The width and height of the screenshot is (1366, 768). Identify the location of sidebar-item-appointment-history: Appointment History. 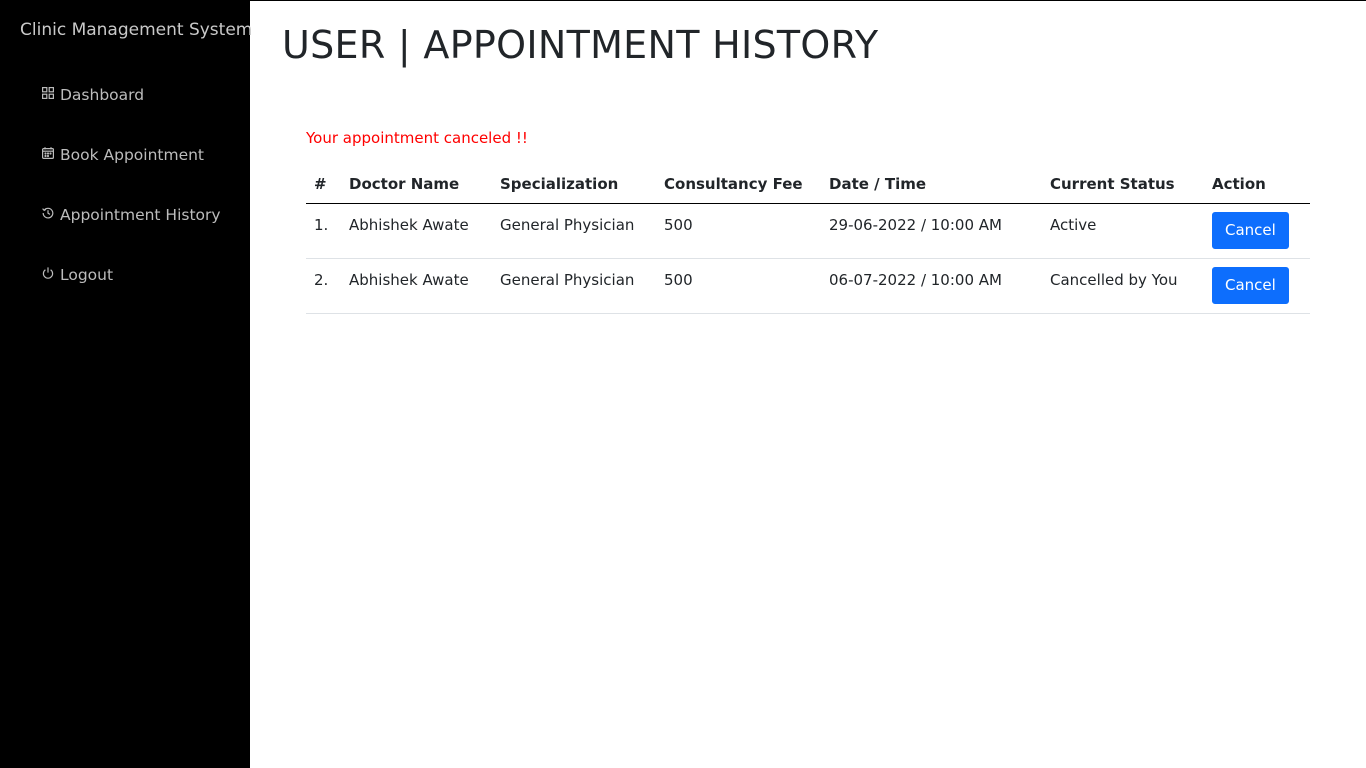
(131, 215).